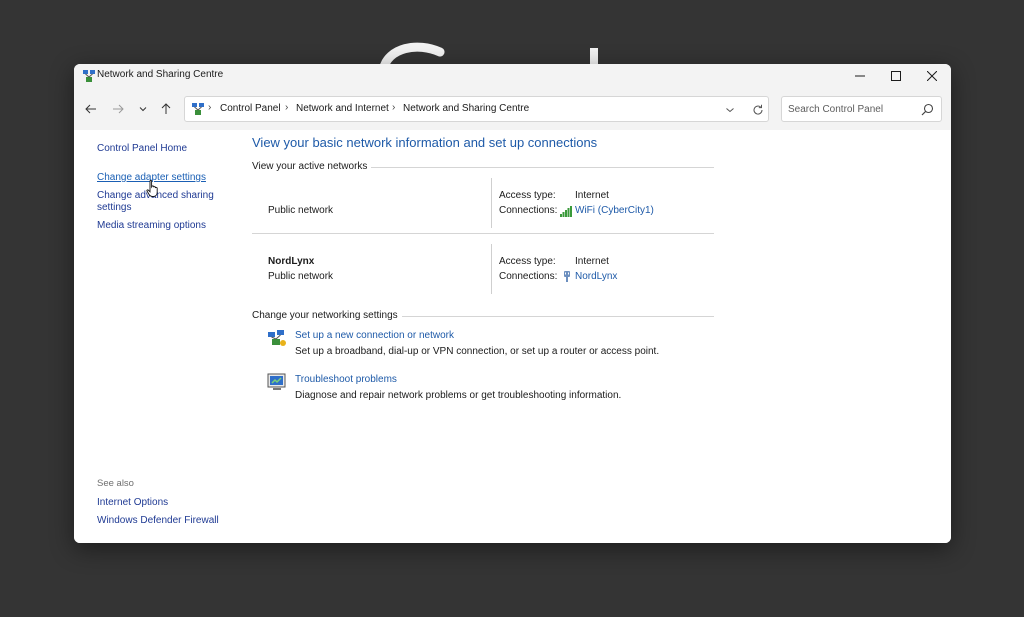 The height and width of the screenshot is (617, 1024). What do you see at coordinates (512, 76) in the screenshot?
I see `title-bar: Network and Sharing Centre` at bounding box center [512, 76].